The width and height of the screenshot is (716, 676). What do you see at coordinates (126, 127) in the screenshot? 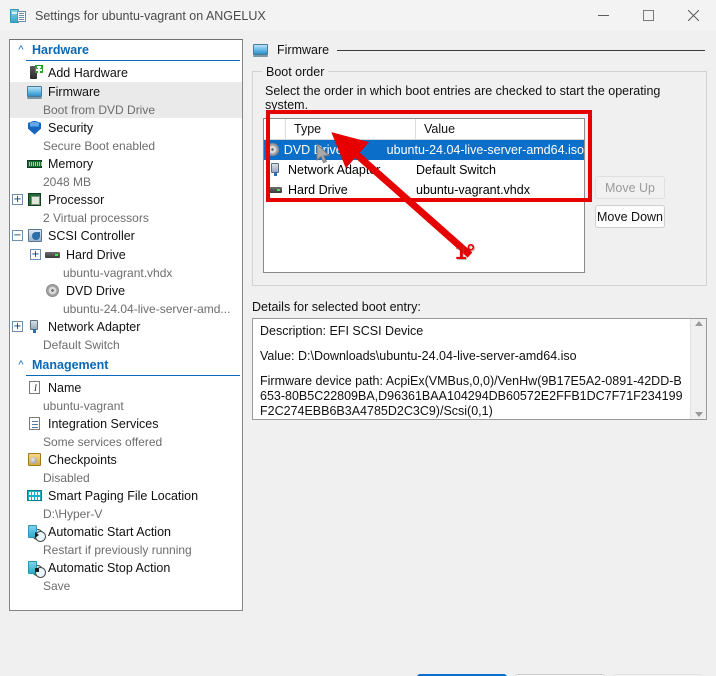
I see `sidebar-item-security: Security` at bounding box center [126, 127].